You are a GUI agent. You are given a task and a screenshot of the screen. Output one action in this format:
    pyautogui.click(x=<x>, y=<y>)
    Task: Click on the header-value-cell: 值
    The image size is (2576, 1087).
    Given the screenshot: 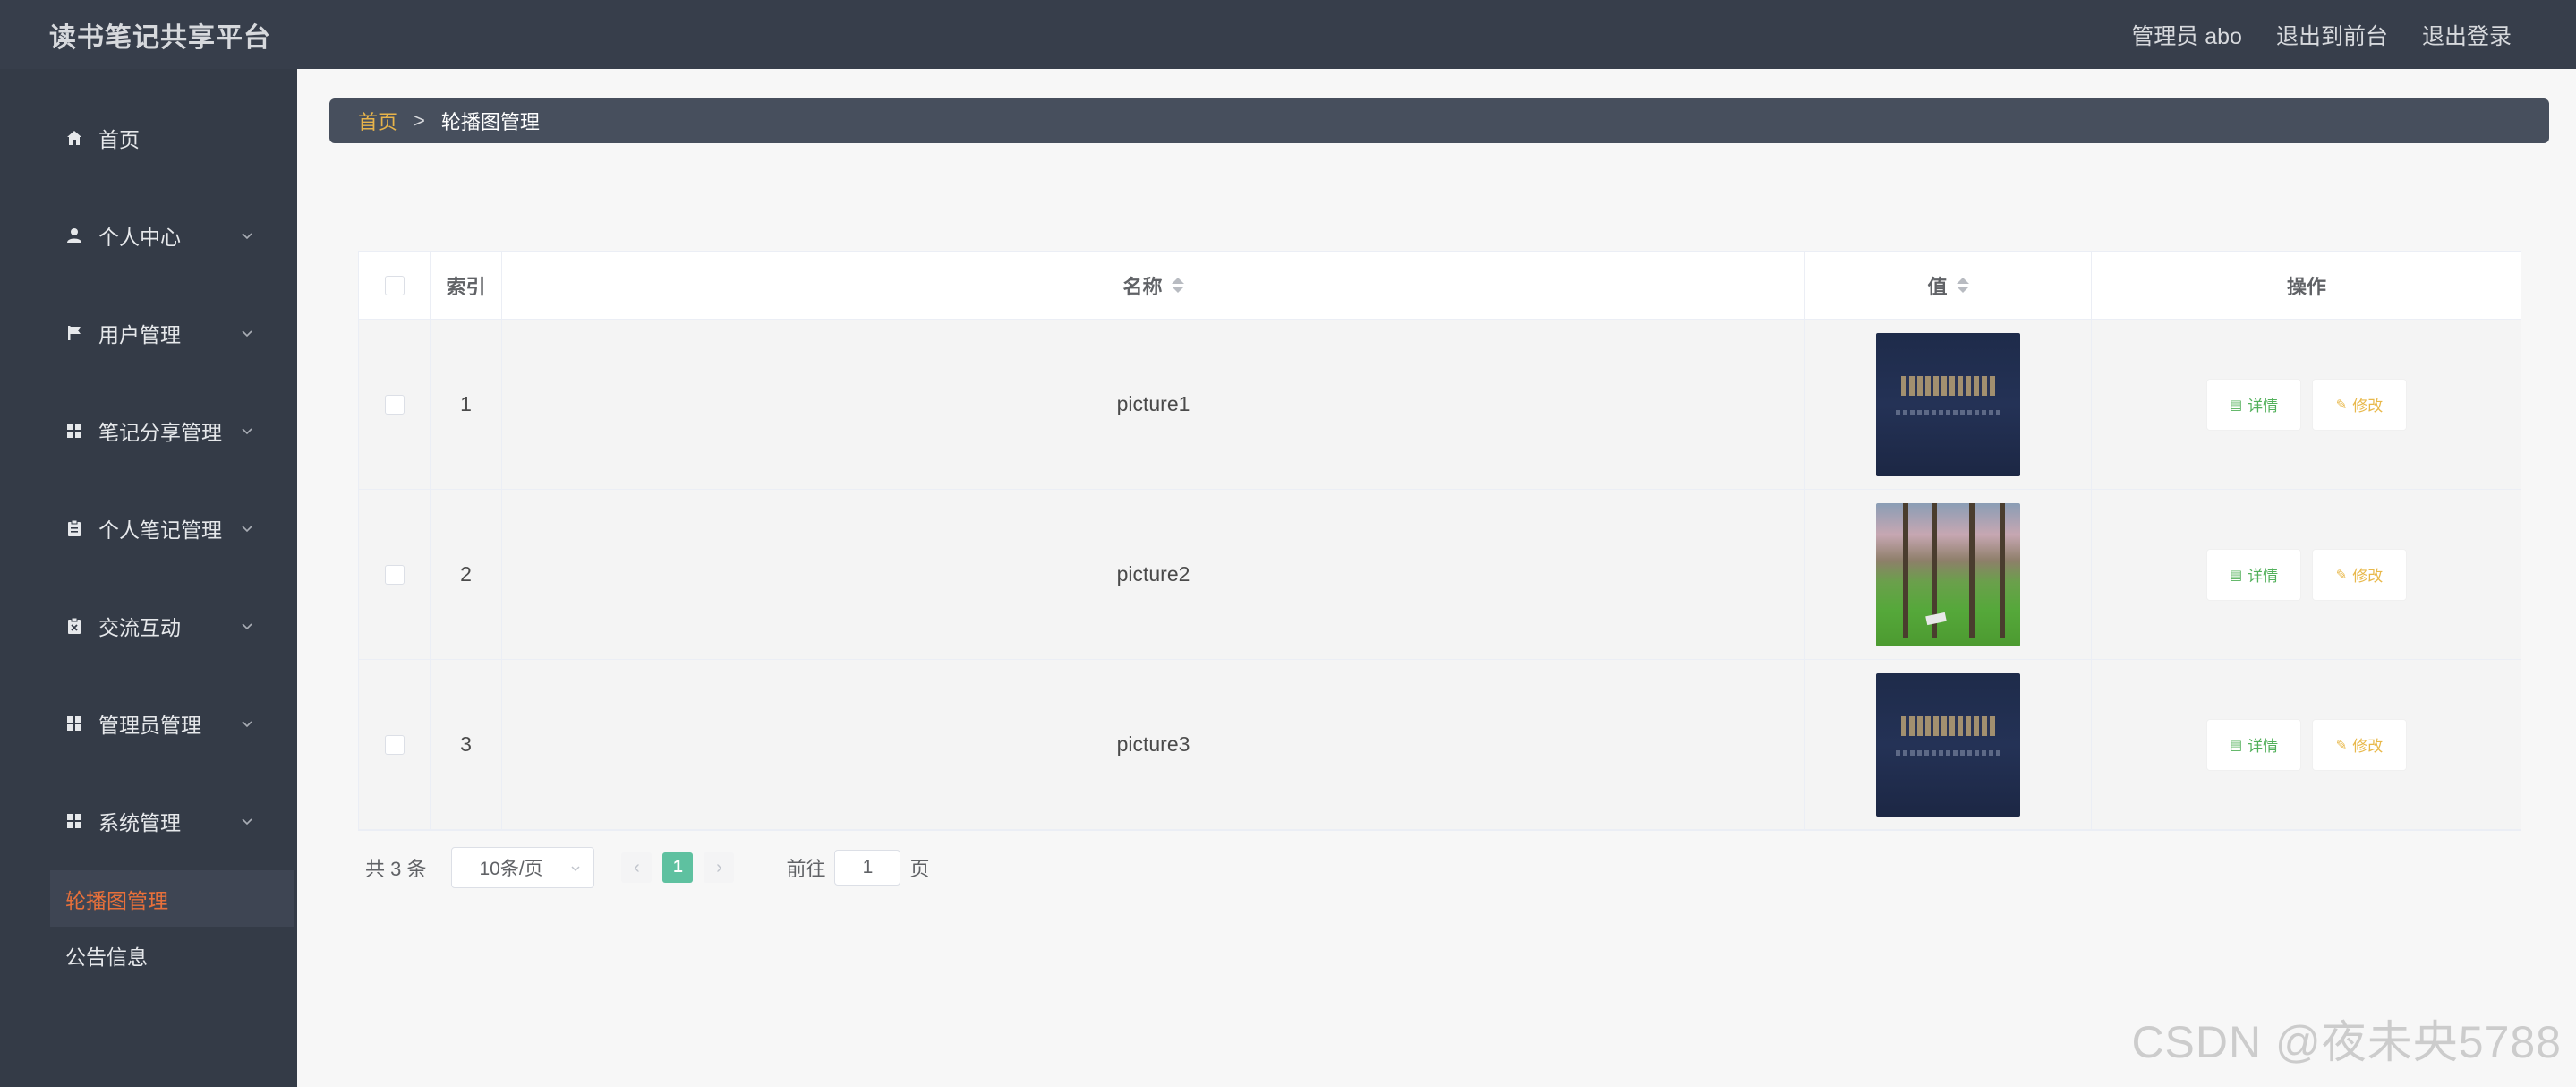 What is the action you would take?
    pyautogui.click(x=1948, y=286)
    